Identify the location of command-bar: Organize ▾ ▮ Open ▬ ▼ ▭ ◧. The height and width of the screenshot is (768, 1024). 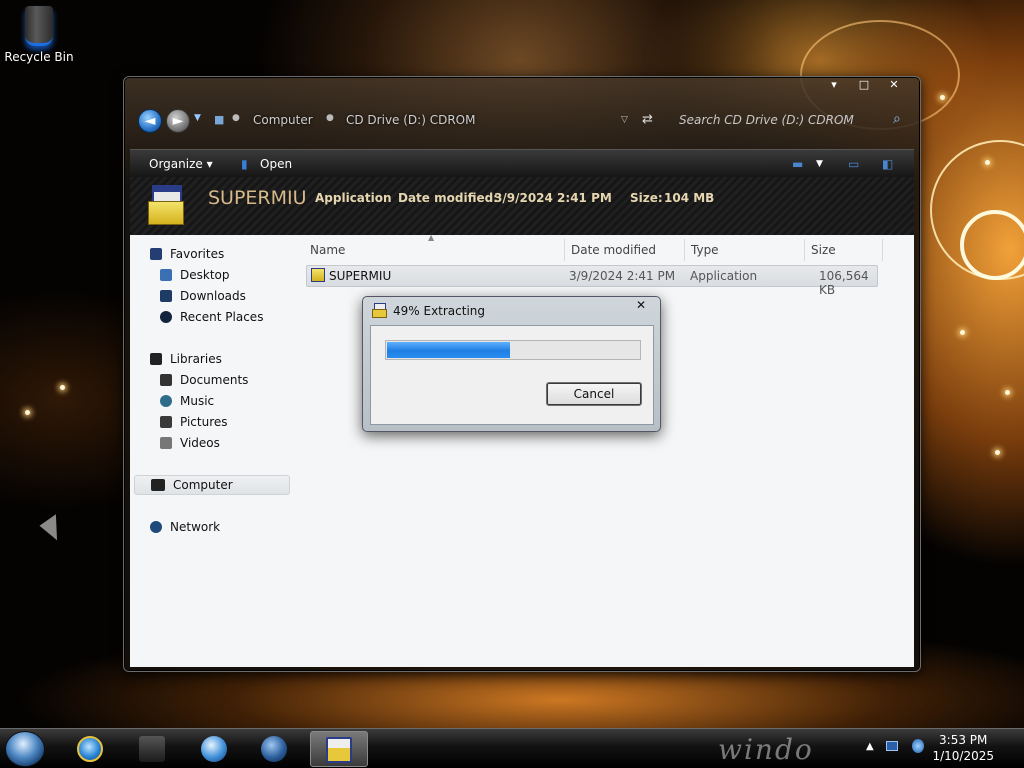
(522, 163).